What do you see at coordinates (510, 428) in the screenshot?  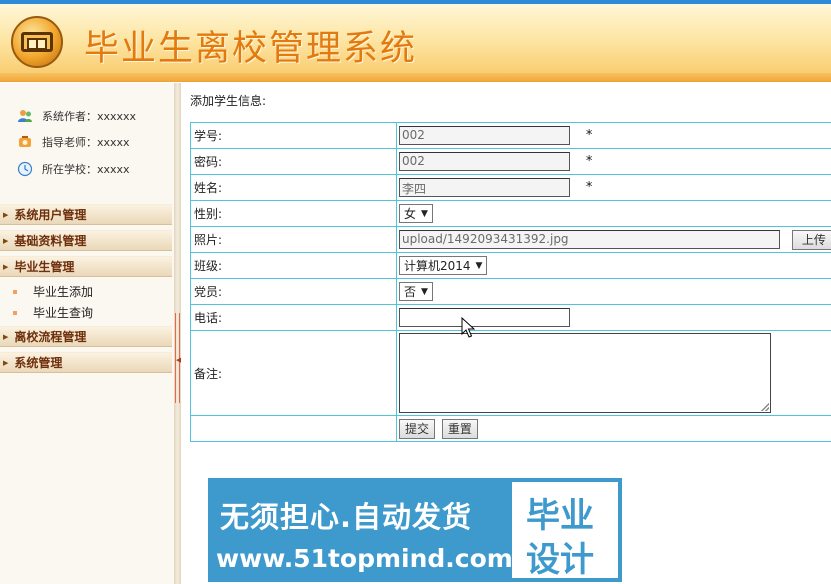 I see `row-actions: 提交 重置` at bounding box center [510, 428].